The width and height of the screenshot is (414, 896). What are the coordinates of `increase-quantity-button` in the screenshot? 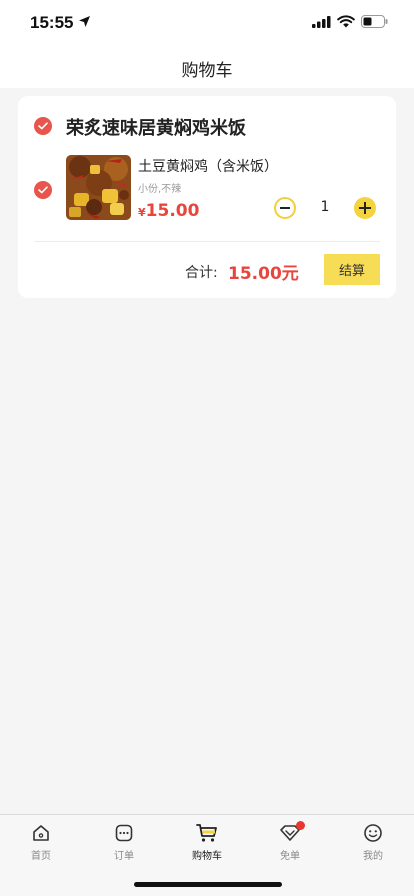 It's located at (365, 208).